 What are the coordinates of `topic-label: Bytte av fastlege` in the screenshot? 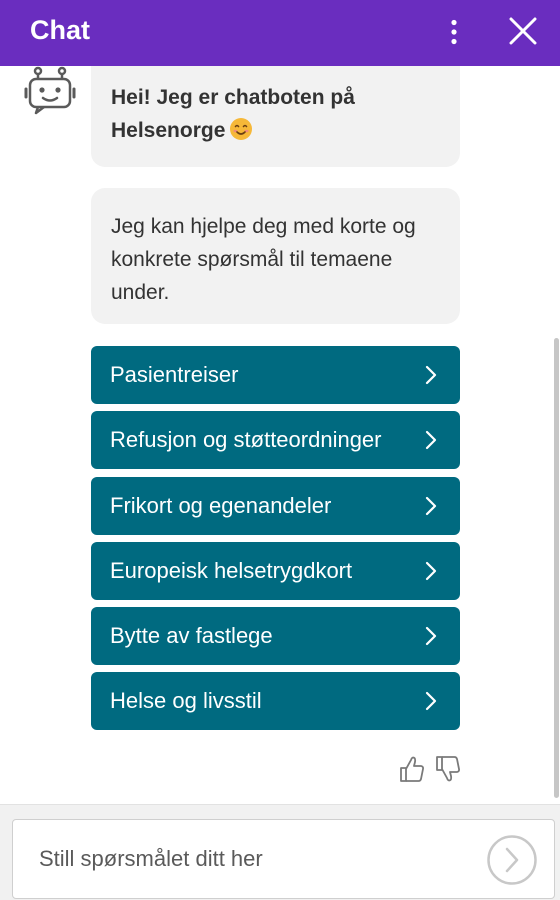 It's located at (191, 636).